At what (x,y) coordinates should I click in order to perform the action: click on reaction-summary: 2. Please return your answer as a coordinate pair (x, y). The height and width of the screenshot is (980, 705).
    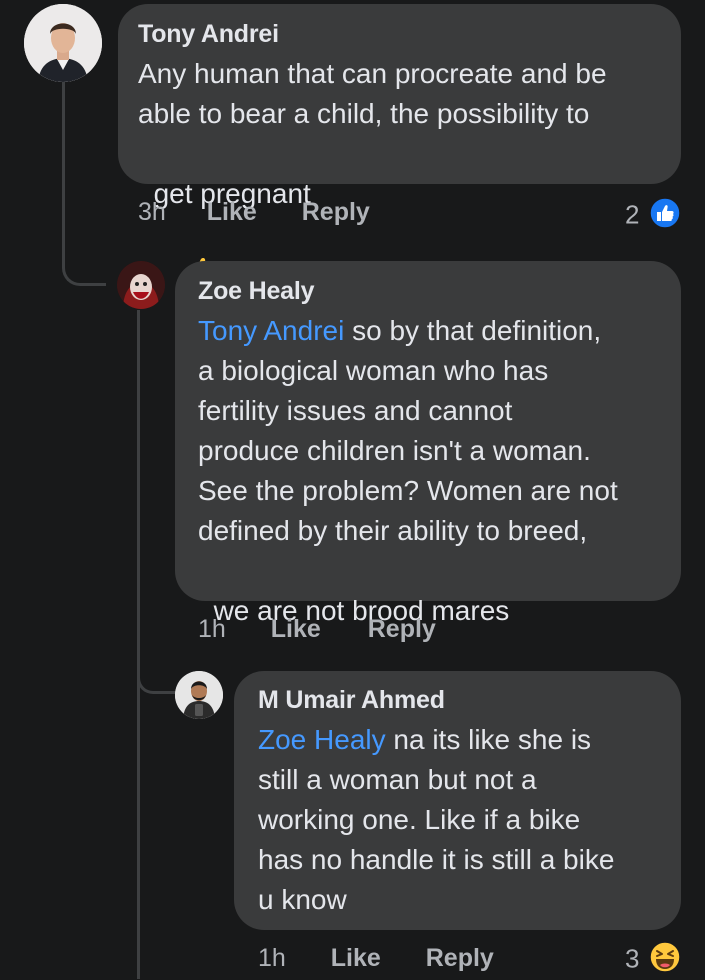
    Looking at the image, I should click on (653, 216).